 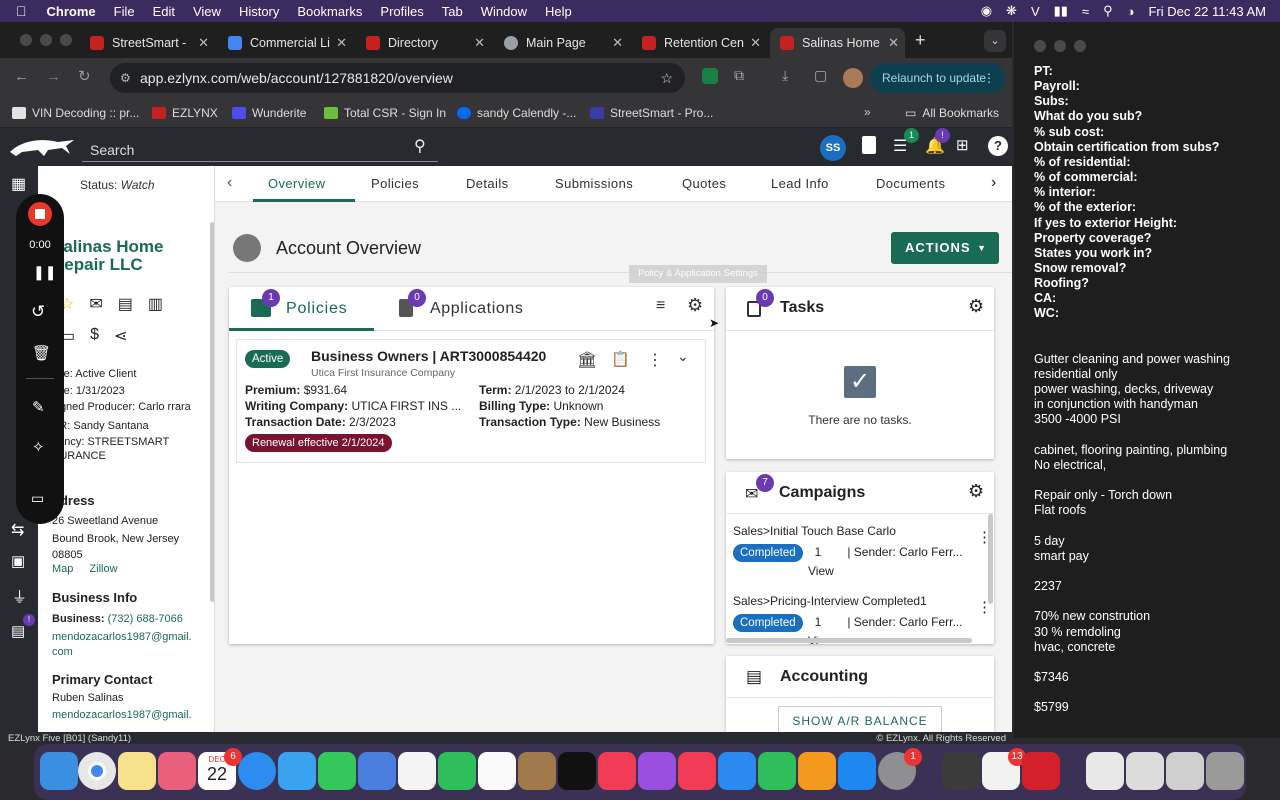 What do you see at coordinates (1207, 11) in the screenshot?
I see `menubar-clock: Fri Dec 22 11:43 AM` at bounding box center [1207, 11].